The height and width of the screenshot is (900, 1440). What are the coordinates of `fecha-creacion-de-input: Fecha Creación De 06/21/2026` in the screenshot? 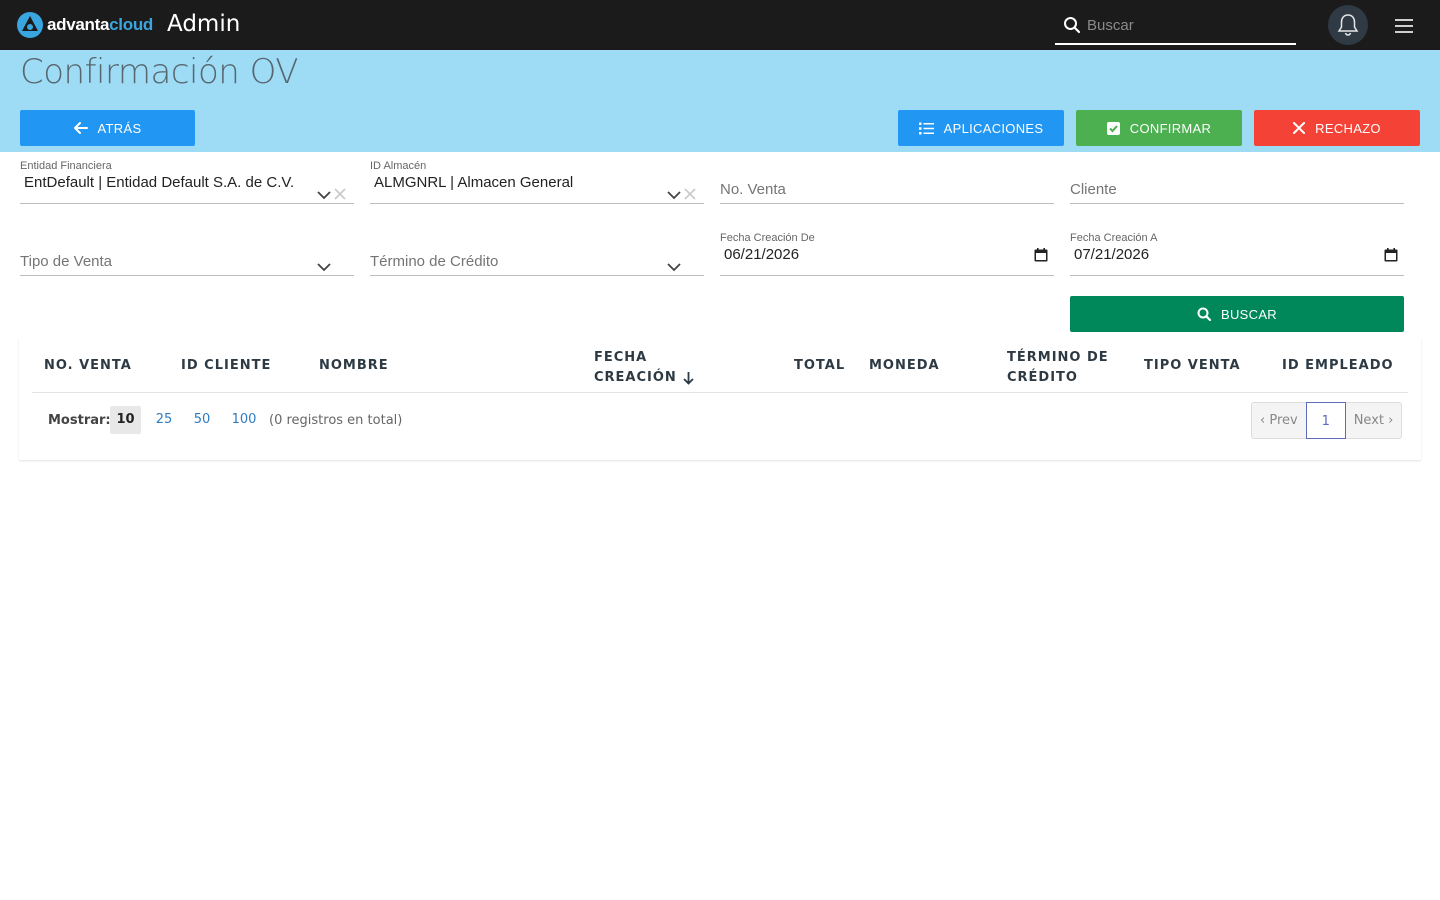 It's located at (887, 254).